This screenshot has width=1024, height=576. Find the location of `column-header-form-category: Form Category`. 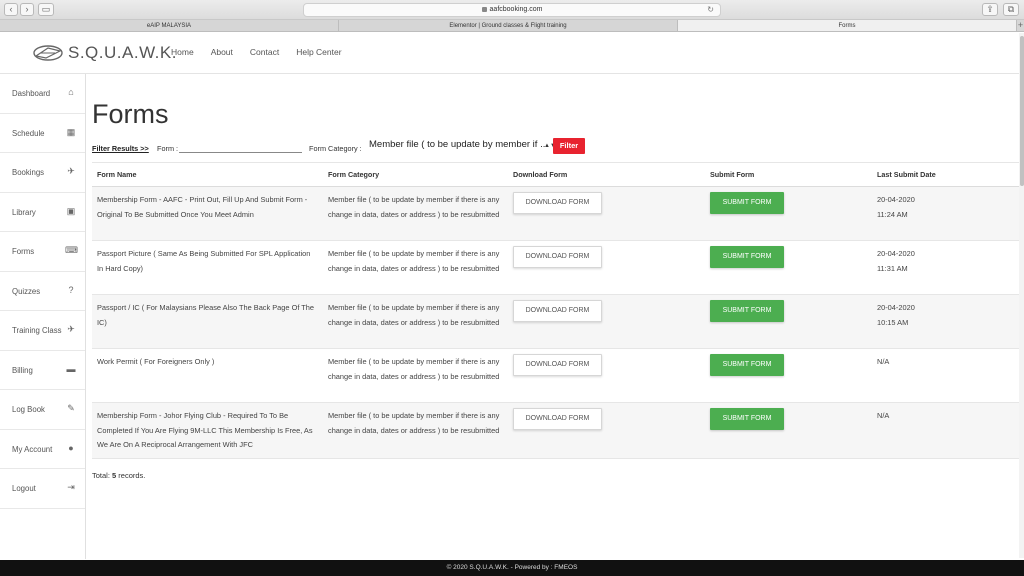

column-header-form-category: Form Category is located at coordinates (415, 174).